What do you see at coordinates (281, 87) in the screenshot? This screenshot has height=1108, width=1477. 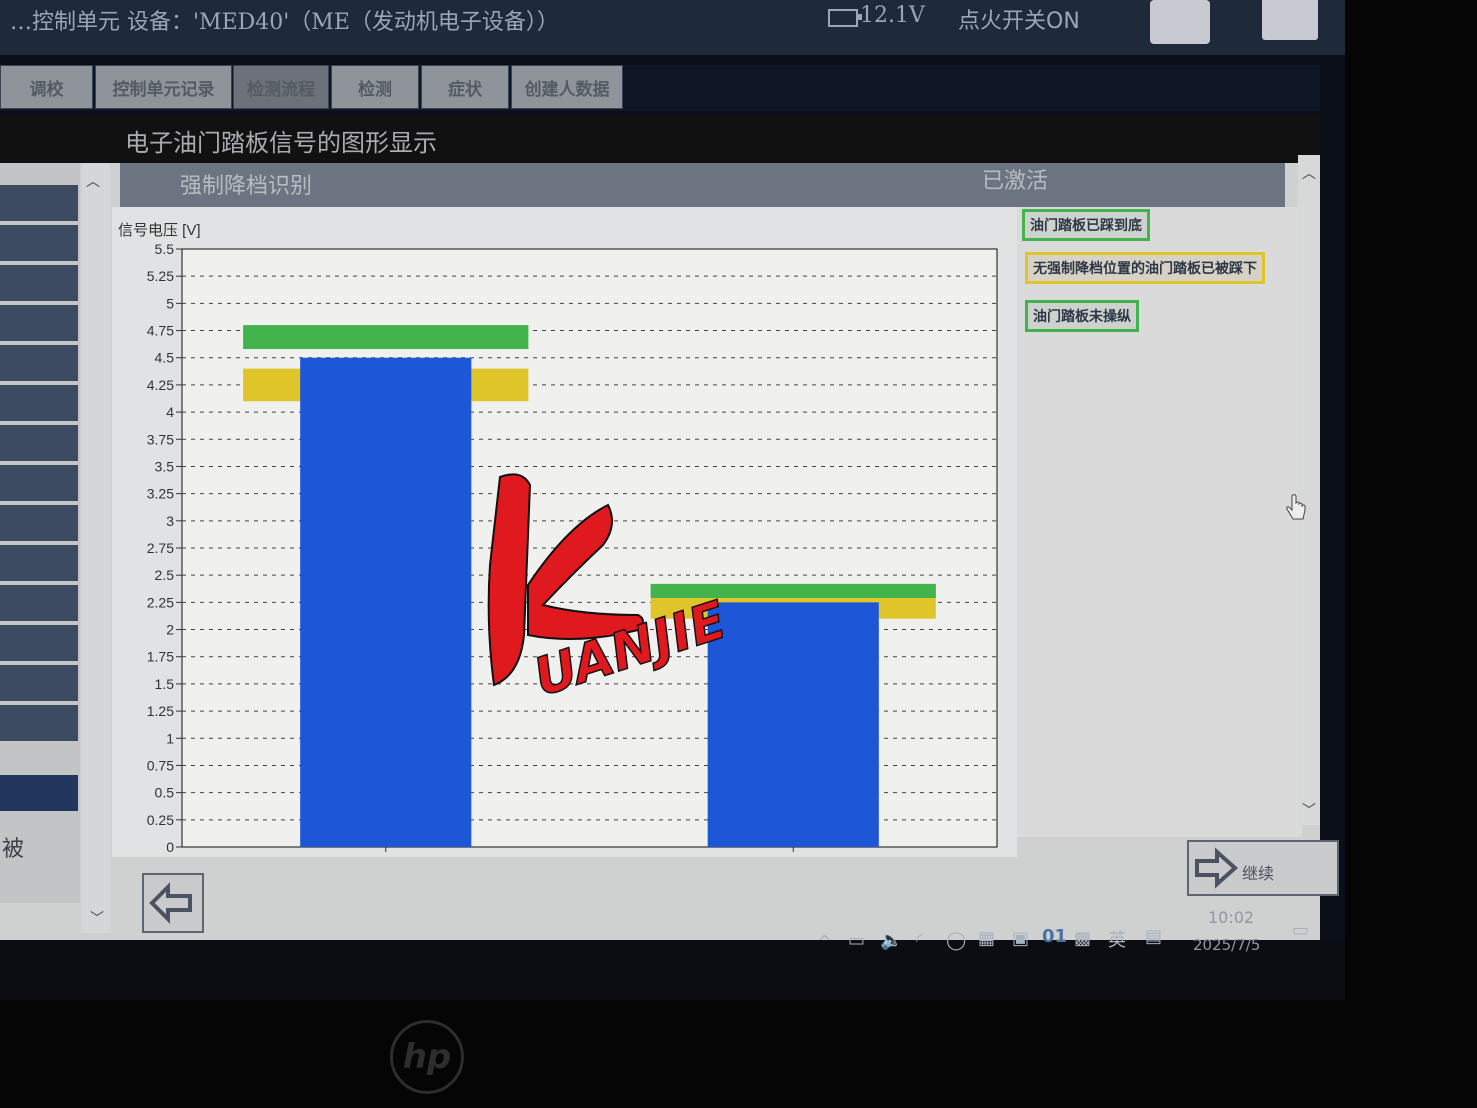 I see `tab-test-procedure: 检测流程` at bounding box center [281, 87].